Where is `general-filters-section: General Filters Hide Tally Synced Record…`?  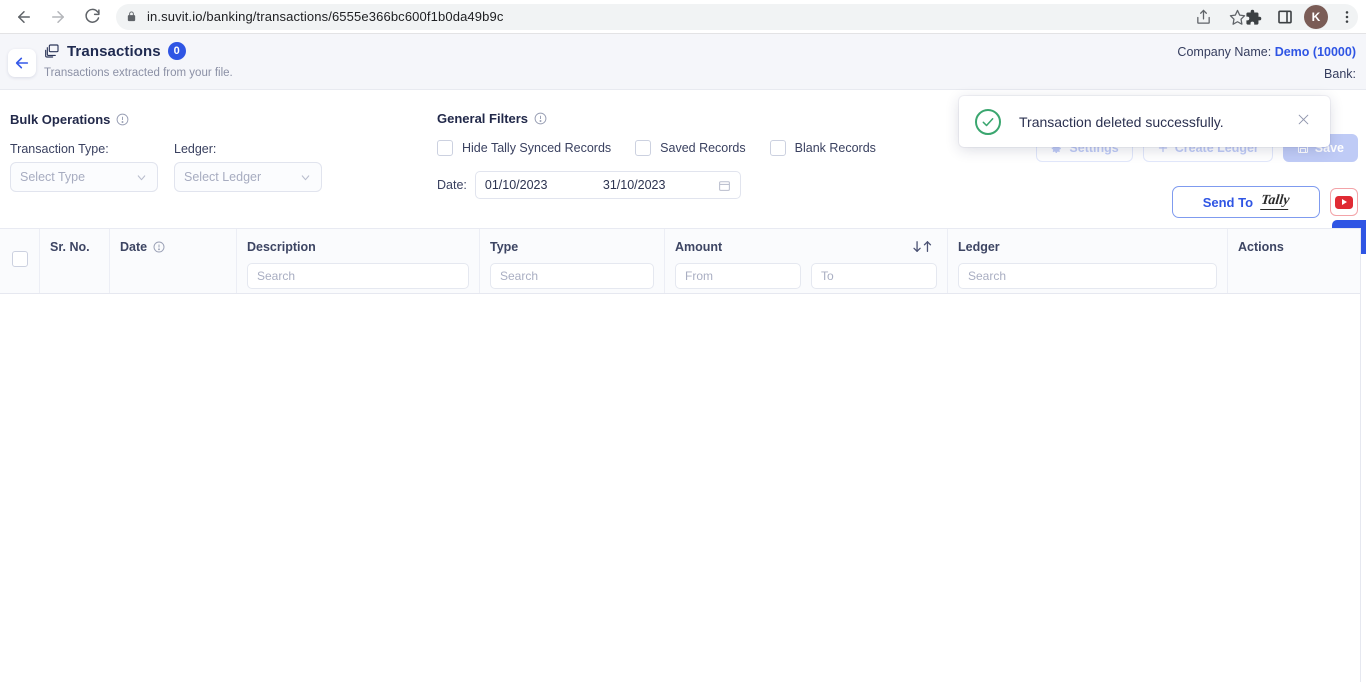
general-filters-section: General Filters Hide Tally Synced Record… is located at coordinates (656, 155).